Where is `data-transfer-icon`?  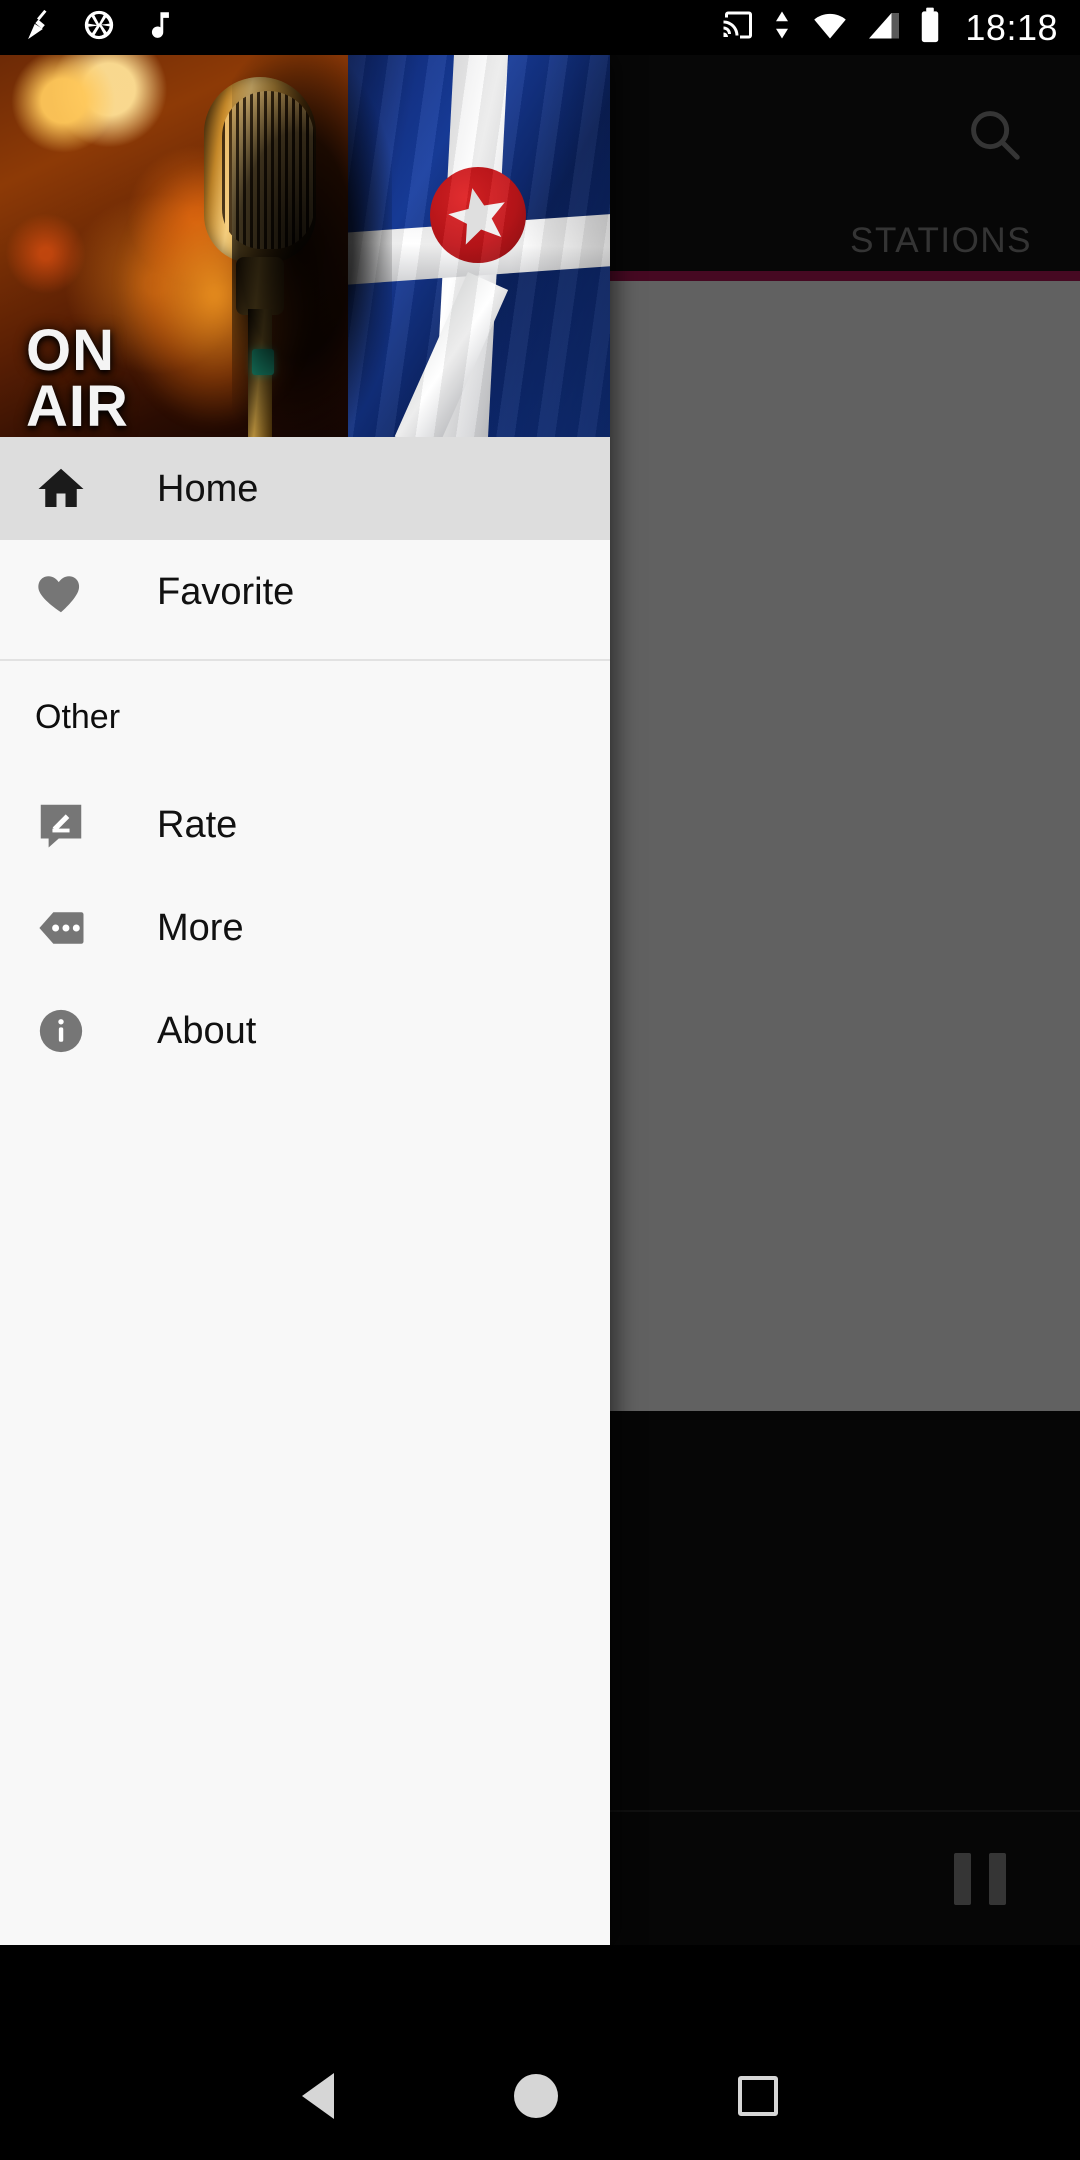 data-transfer-icon is located at coordinates (782, 27).